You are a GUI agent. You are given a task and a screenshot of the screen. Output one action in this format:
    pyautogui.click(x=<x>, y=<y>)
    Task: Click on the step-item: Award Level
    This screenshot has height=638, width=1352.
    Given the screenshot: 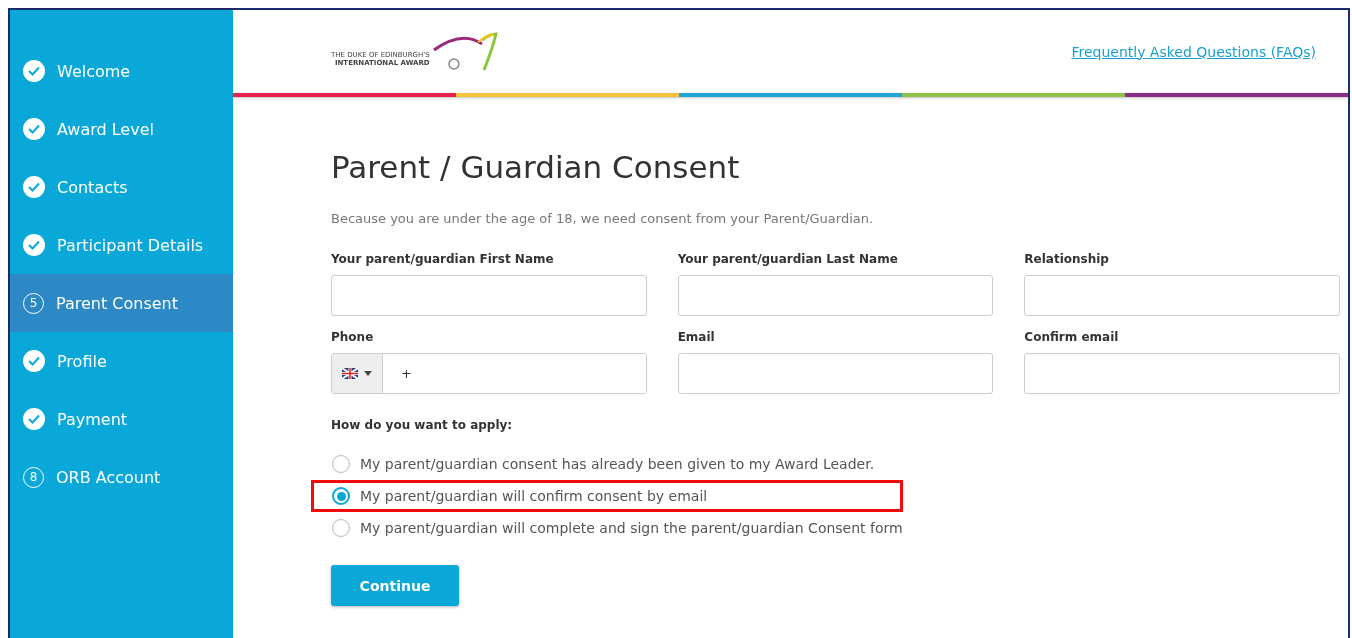 What is the action you would take?
    pyautogui.click(x=121, y=129)
    